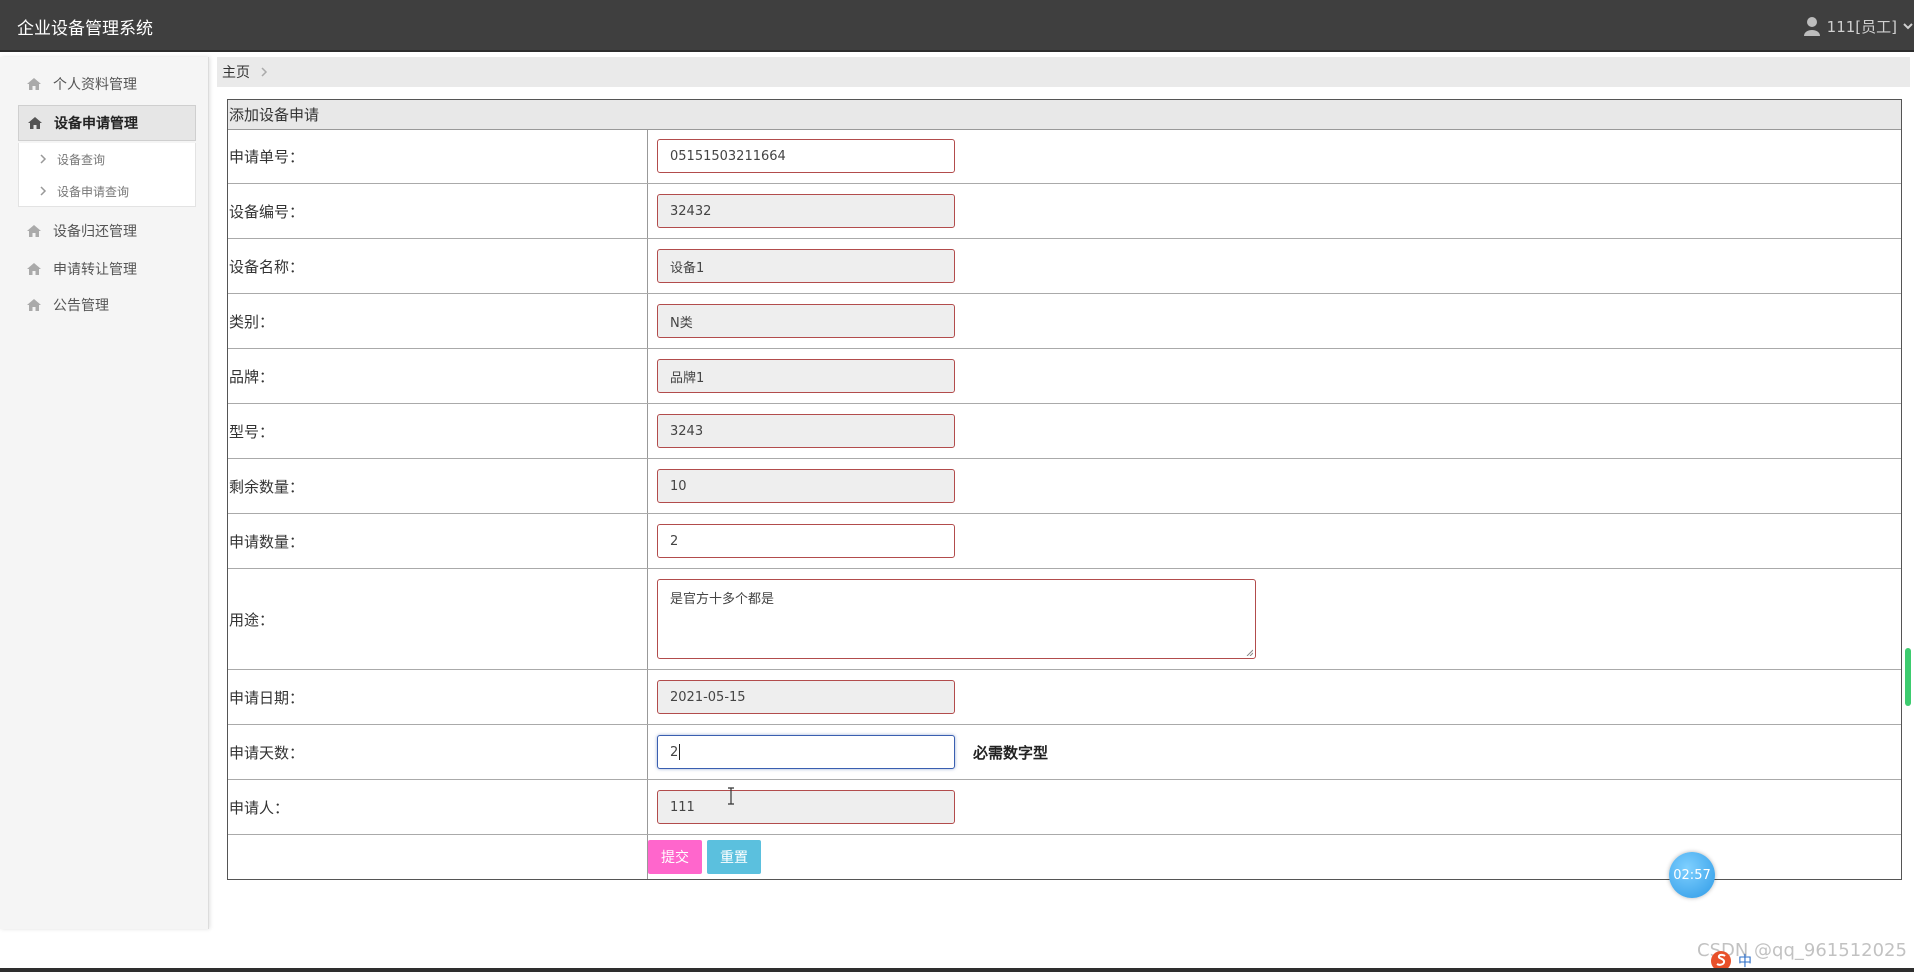 Image resolution: width=1914 pixels, height=972 pixels. Describe the element at coordinates (96, 124) in the screenshot. I see `sidebar-item-label: 设备申请管理` at that location.